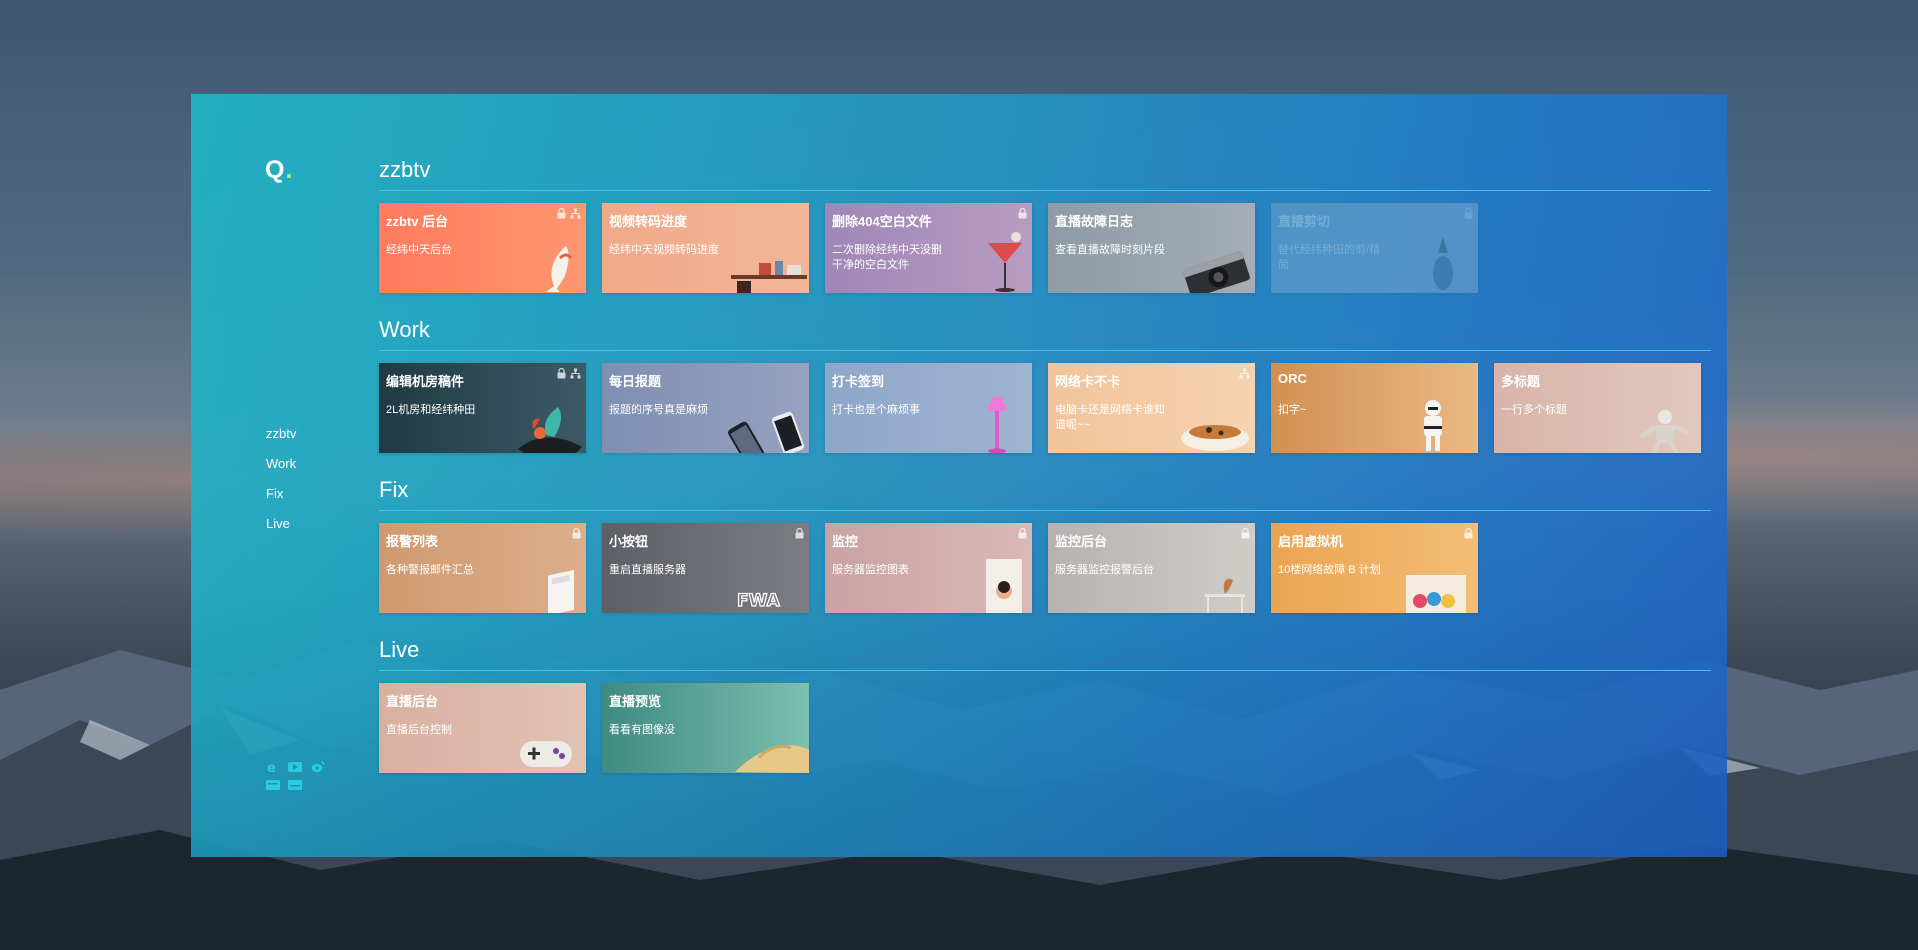  I want to click on section-live: Live 直播后台 直播后台控制 直播预览 看看有图像没, so click(1045, 716).